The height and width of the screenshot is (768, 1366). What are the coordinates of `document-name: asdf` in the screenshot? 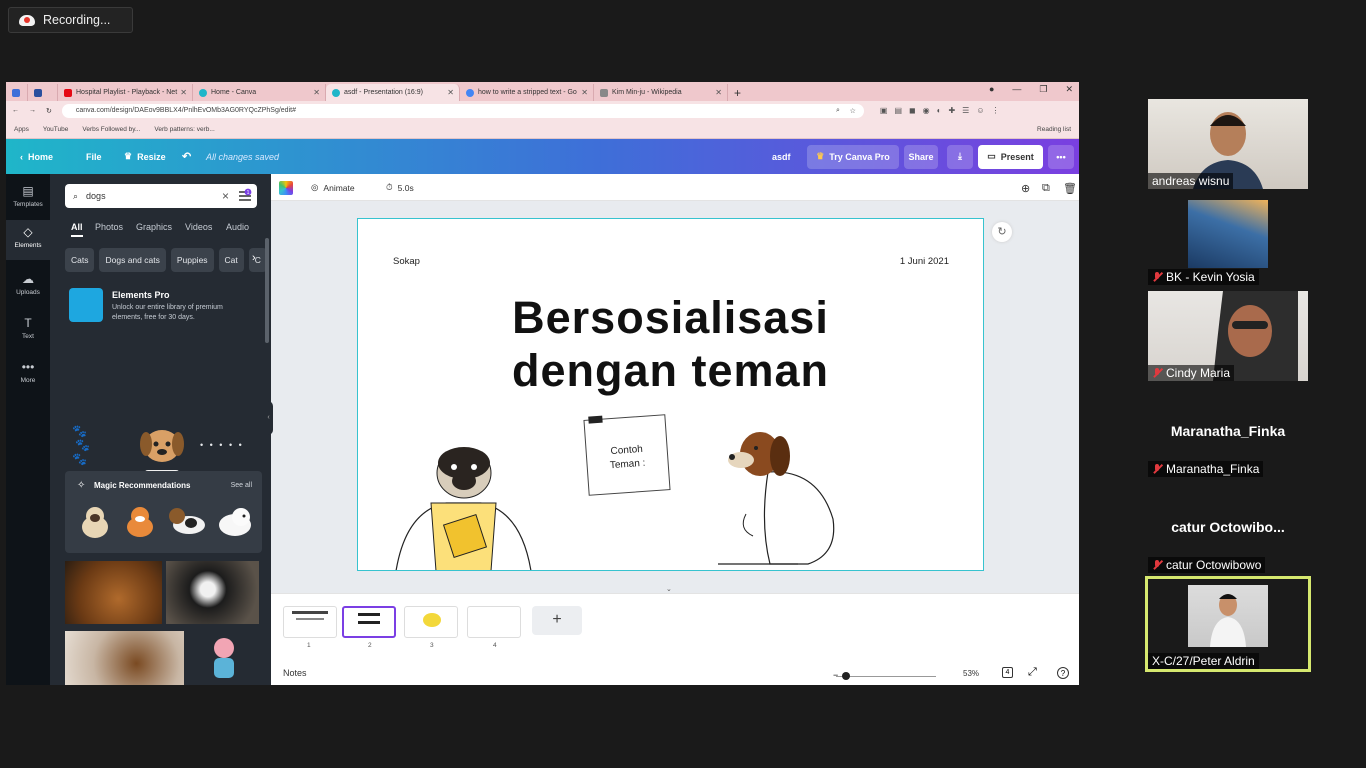 It's located at (781, 157).